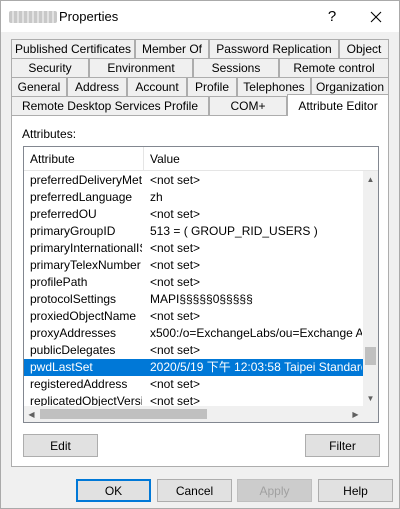 The width and height of the screenshot is (400, 509). I want to click on tab-sessions: Sessions, so click(236, 67).